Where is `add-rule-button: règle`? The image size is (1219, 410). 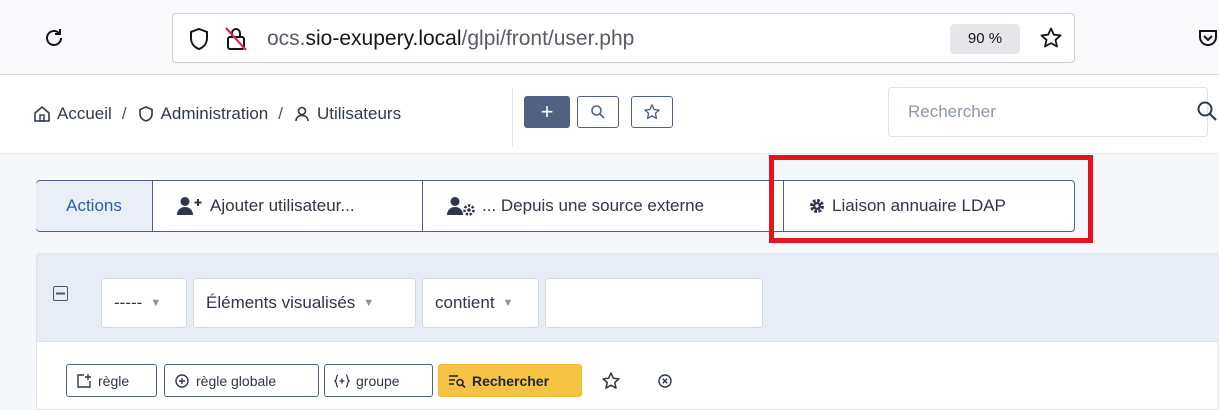 add-rule-button: règle is located at coordinates (111, 380).